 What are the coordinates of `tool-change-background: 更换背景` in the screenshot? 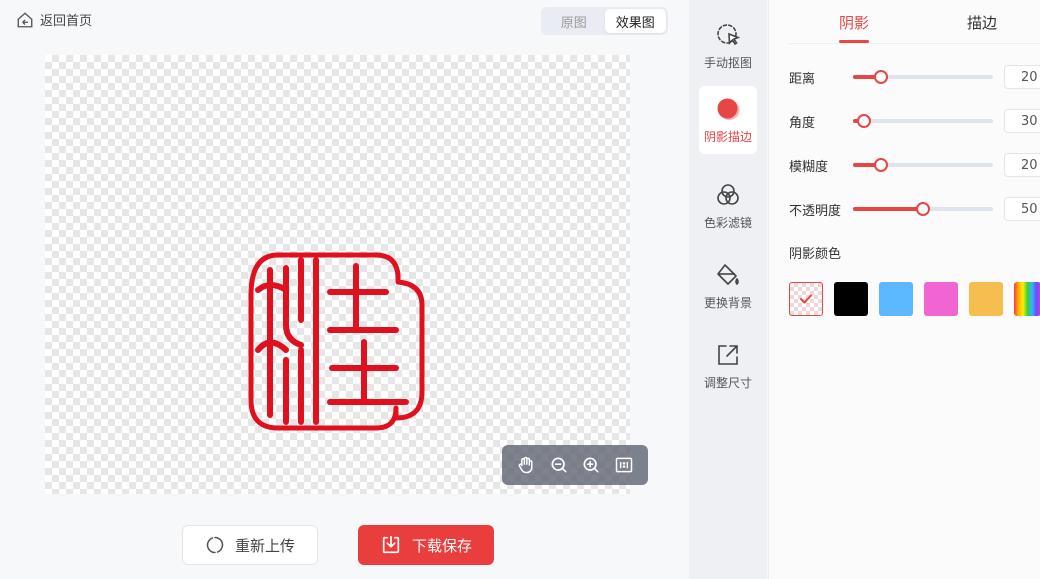 It's located at (728, 286).